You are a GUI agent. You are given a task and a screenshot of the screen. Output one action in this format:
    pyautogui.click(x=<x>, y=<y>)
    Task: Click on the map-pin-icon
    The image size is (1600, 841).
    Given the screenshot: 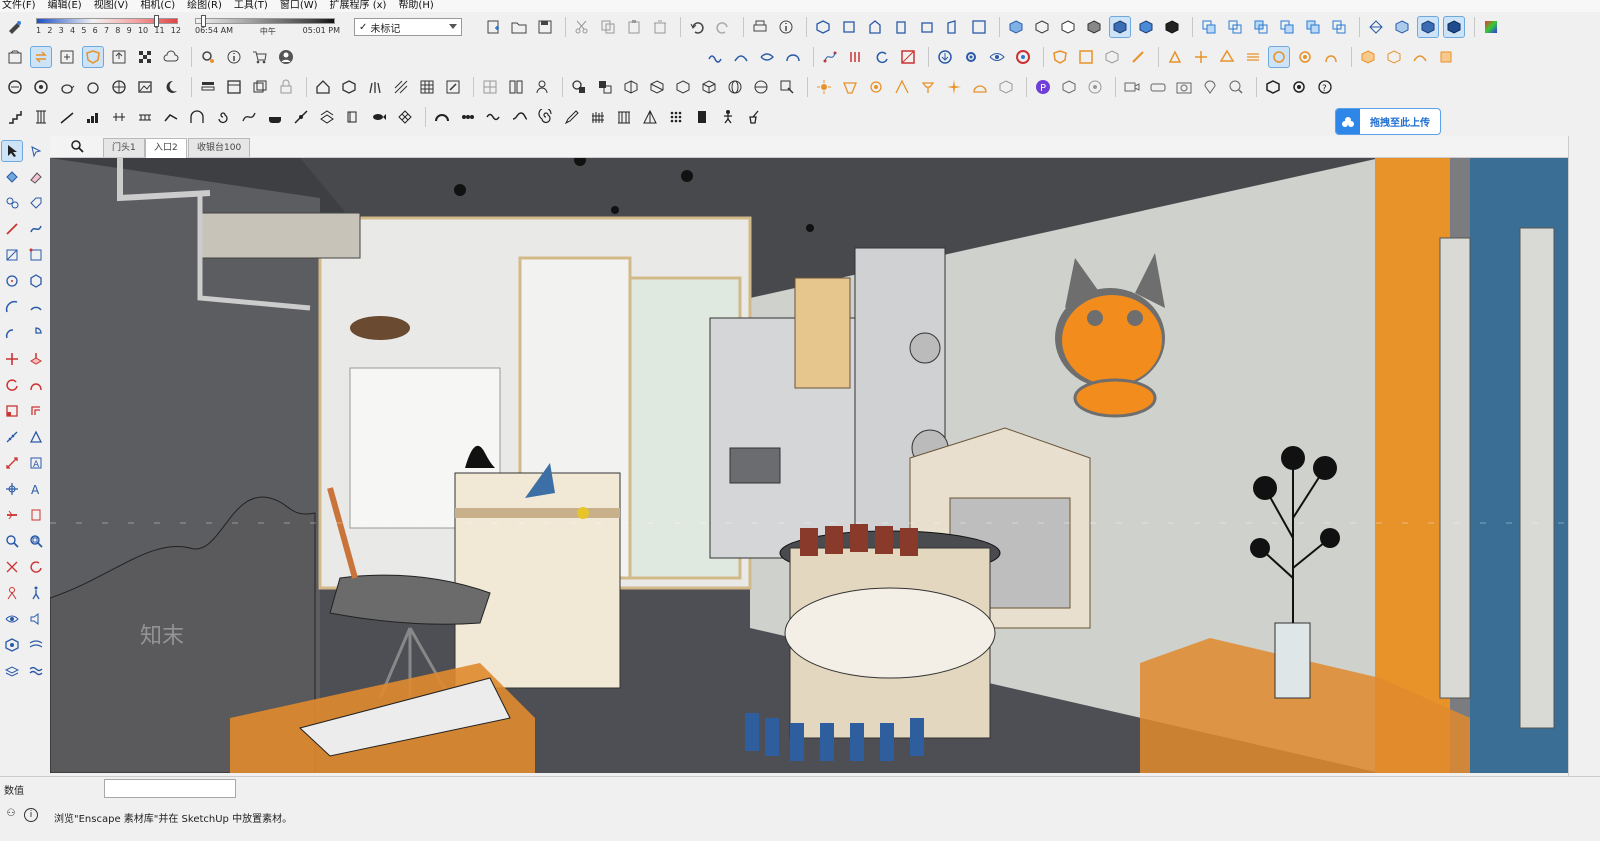 What is the action you would take?
    pyautogui.click(x=1210, y=87)
    